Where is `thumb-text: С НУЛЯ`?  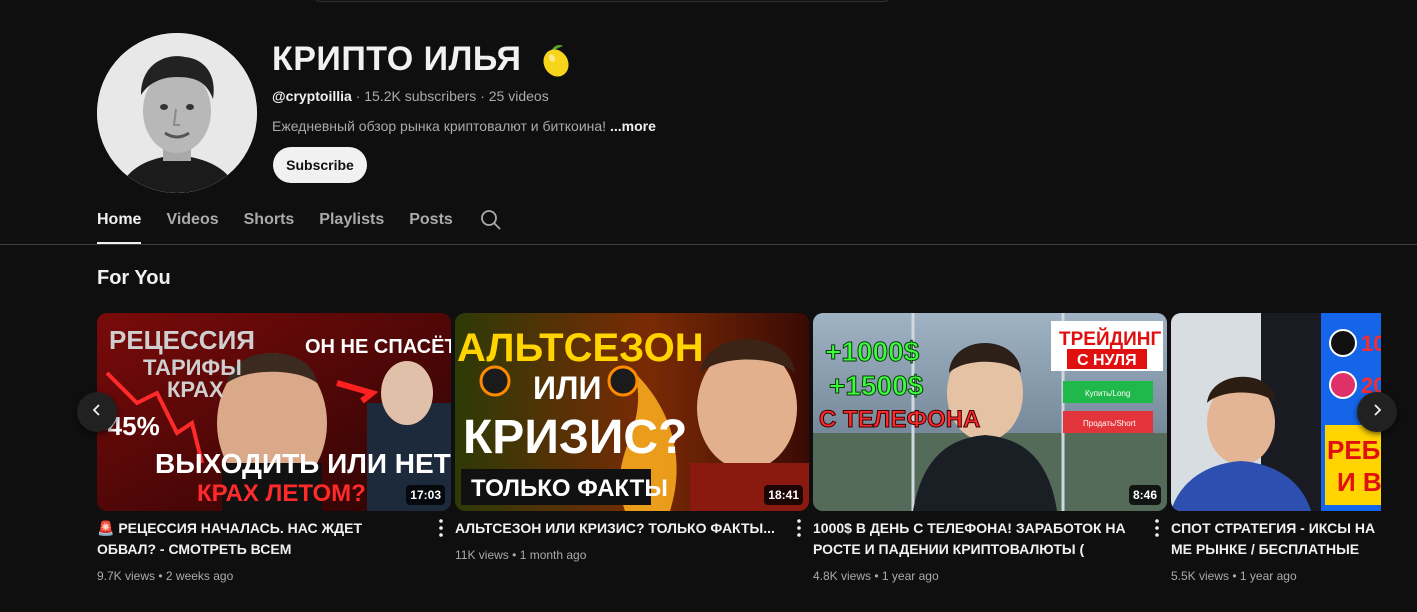 thumb-text: С НУЛЯ is located at coordinates (1107, 360).